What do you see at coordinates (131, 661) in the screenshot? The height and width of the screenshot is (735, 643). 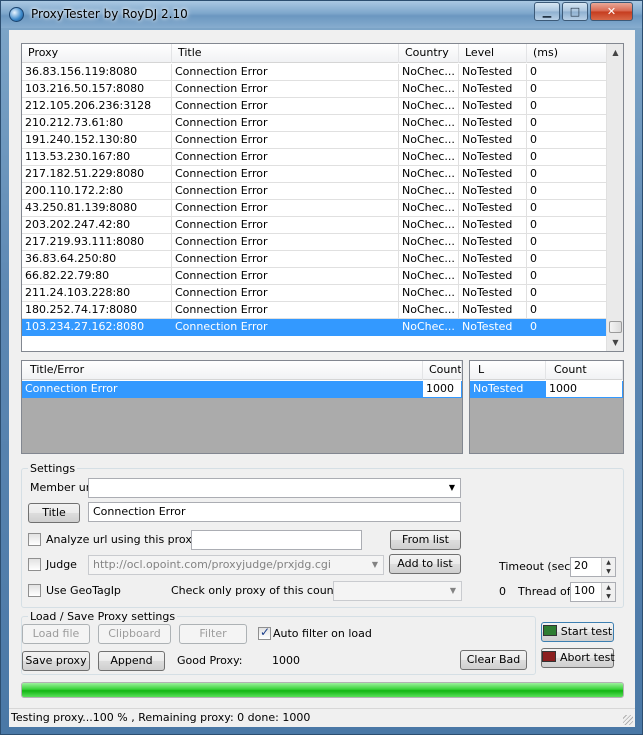 I see `append-button: Append` at bounding box center [131, 661].